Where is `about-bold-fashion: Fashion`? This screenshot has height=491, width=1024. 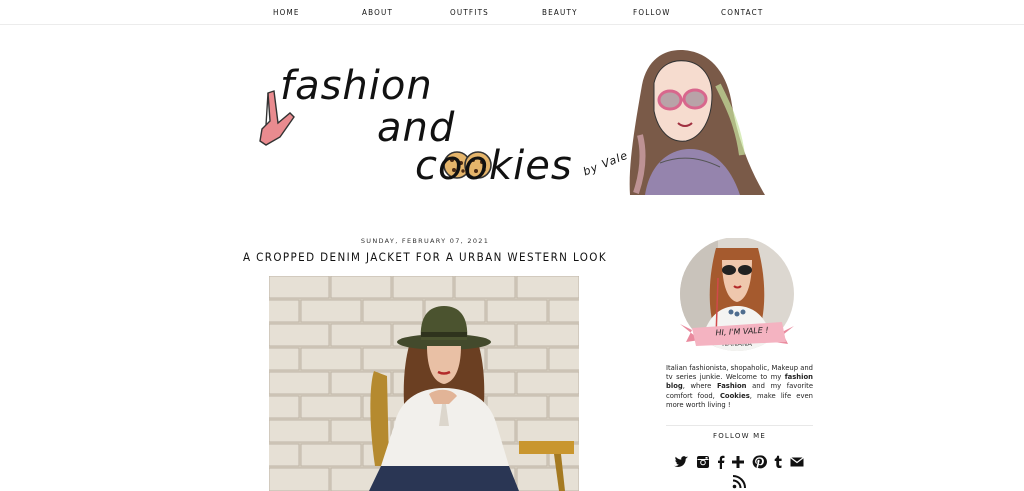 about-bold-fashion: Fashion is located at coordinates (731, 386).